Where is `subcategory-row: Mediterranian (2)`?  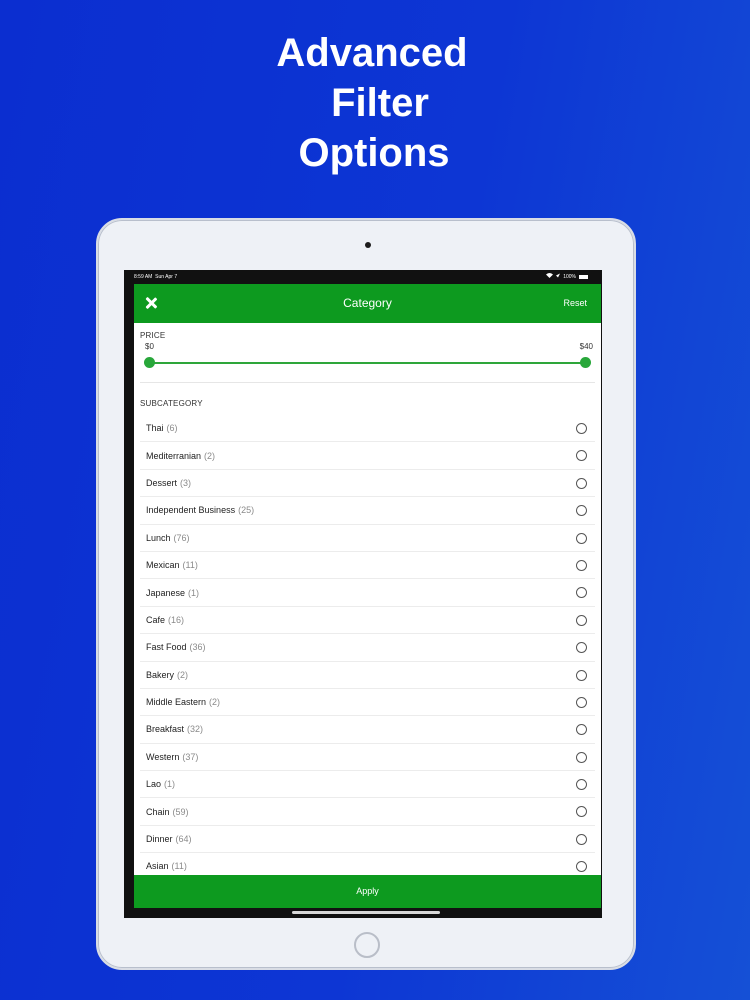 subcategory-row: Mediterranian (2) is located at coordinates (367, 456).